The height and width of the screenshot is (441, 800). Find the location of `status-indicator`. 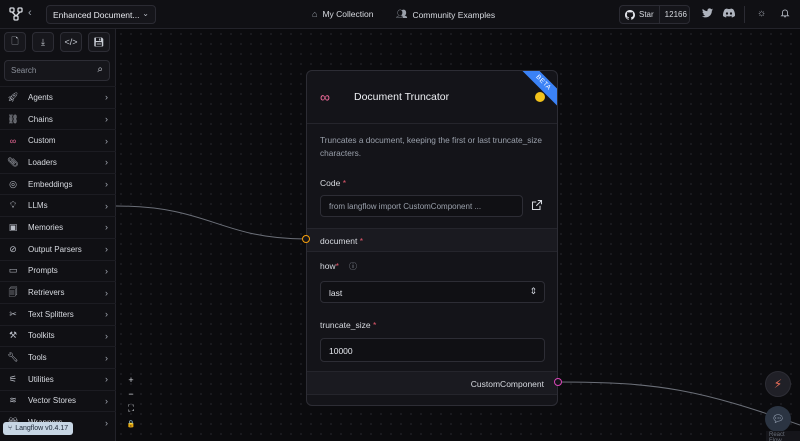

status-indicator is located at coordinates (540, 97).